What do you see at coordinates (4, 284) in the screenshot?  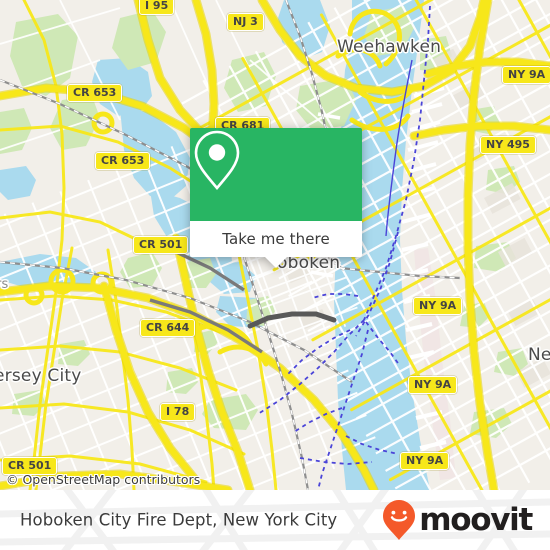 I see `map-label-edge-label: rs` at bounding box center [4, 284].